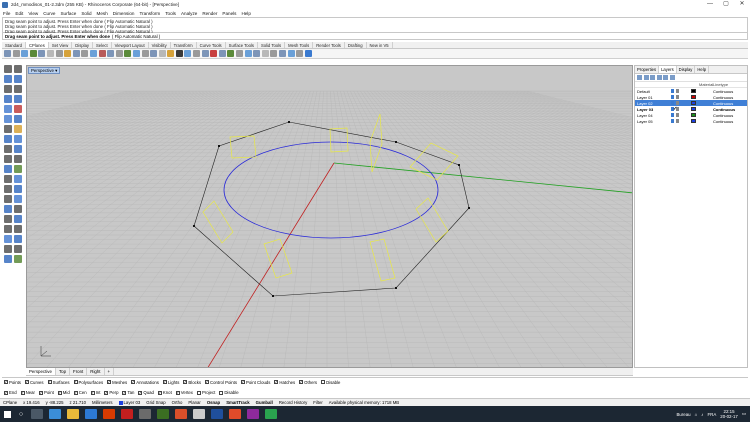 The image size is (750, 422). I want to click on osnap-point: ✓ Point, so click(46, 392).